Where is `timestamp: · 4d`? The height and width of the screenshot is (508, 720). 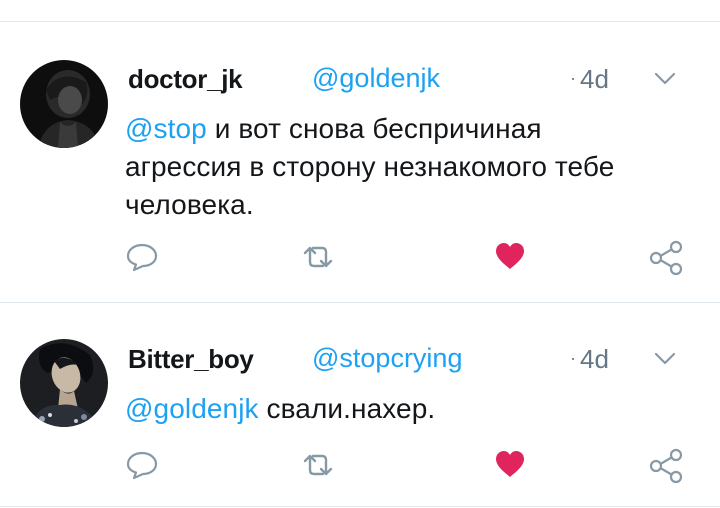 timestamp: · 4d is located at coordinates (589, 359).